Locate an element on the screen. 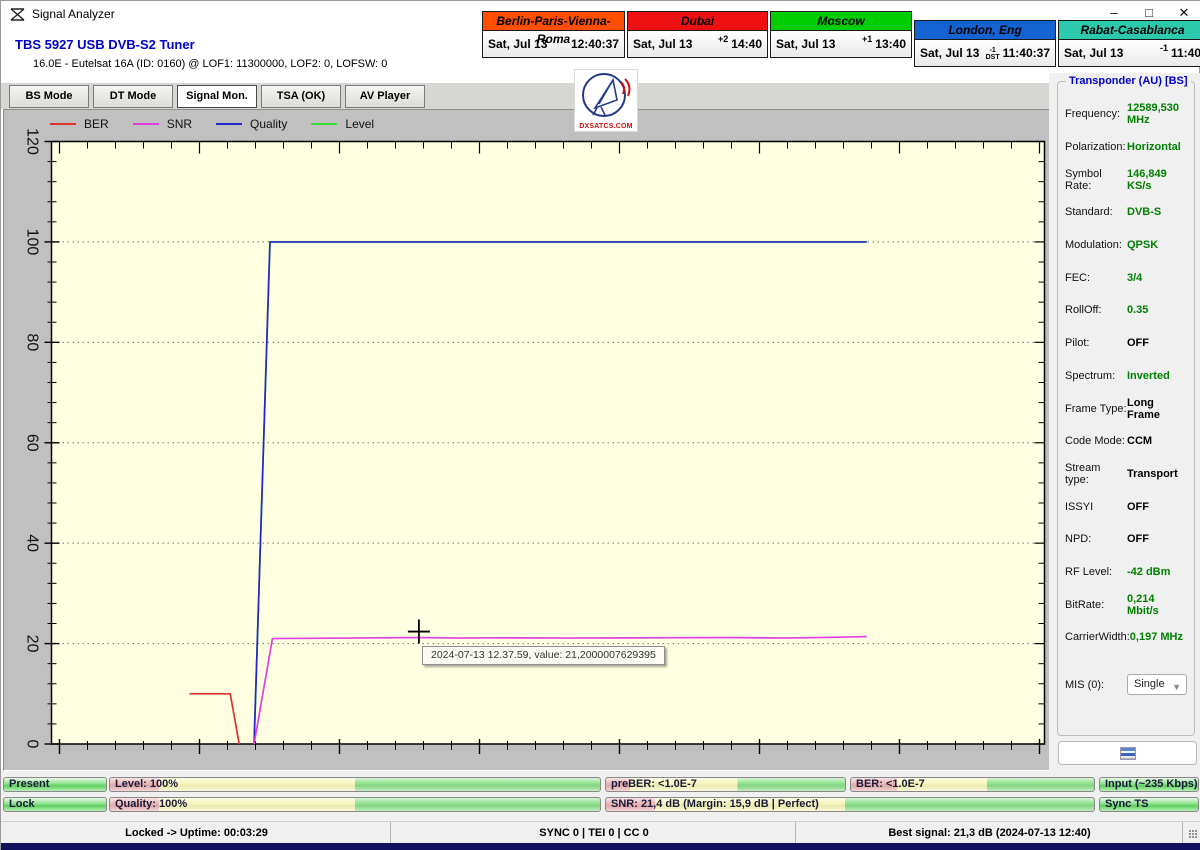 This screenshot has height=850, width=1200. clock-time-row: Sat, Jul 13 +1 13:40 is located at coordinates (841, 44).